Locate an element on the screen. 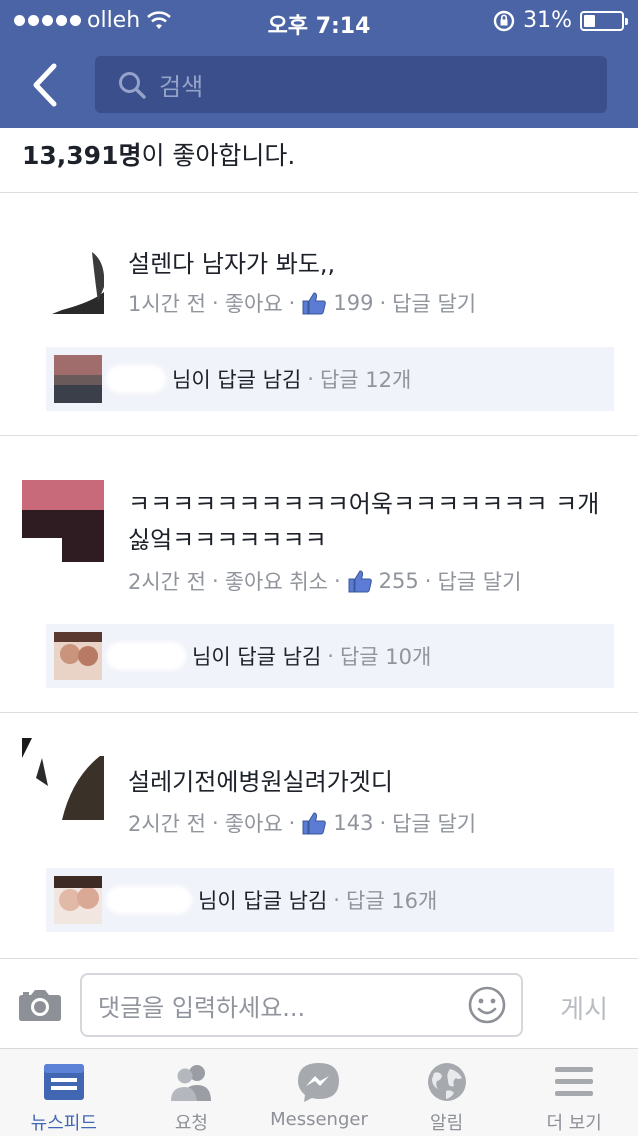 This screenshot has width=638, height=1136. reply-count: 답글 12개 is located at coordinates (365, 380).